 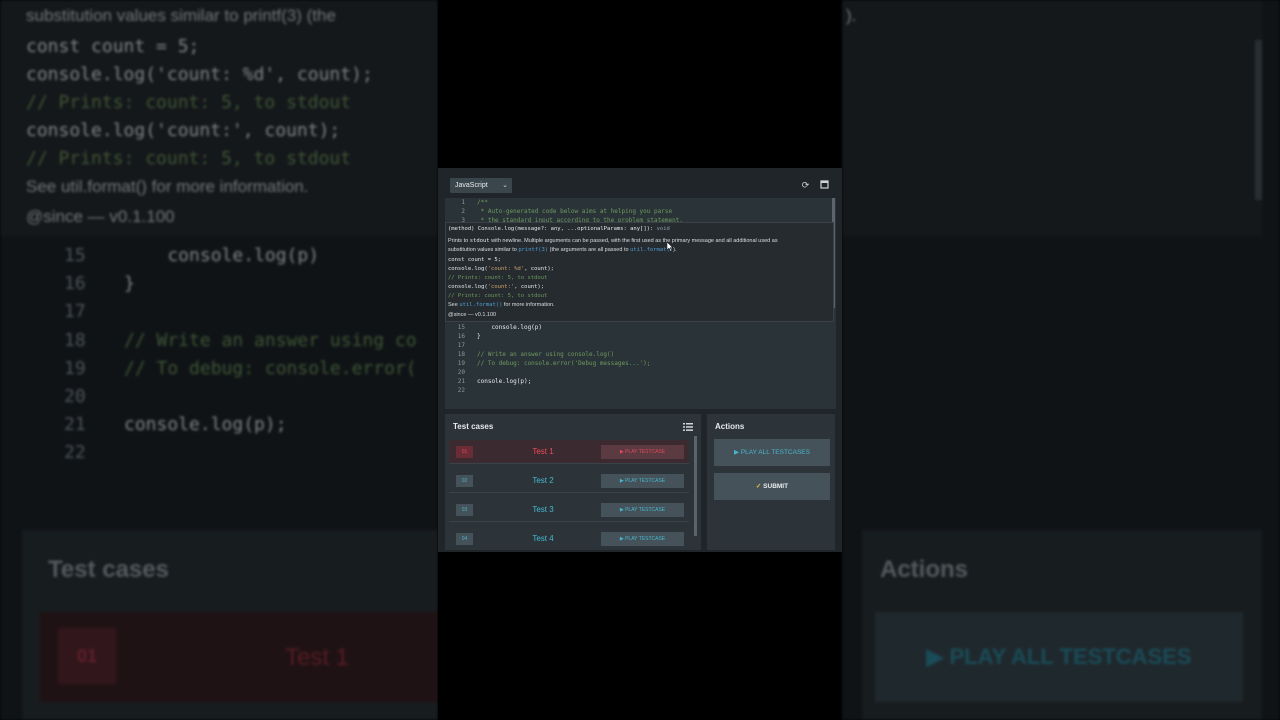 What do you see at coordinates (670, 247) in the screenshot?
I see `mouse-cursor-icon` at bounding box center [670, 247].